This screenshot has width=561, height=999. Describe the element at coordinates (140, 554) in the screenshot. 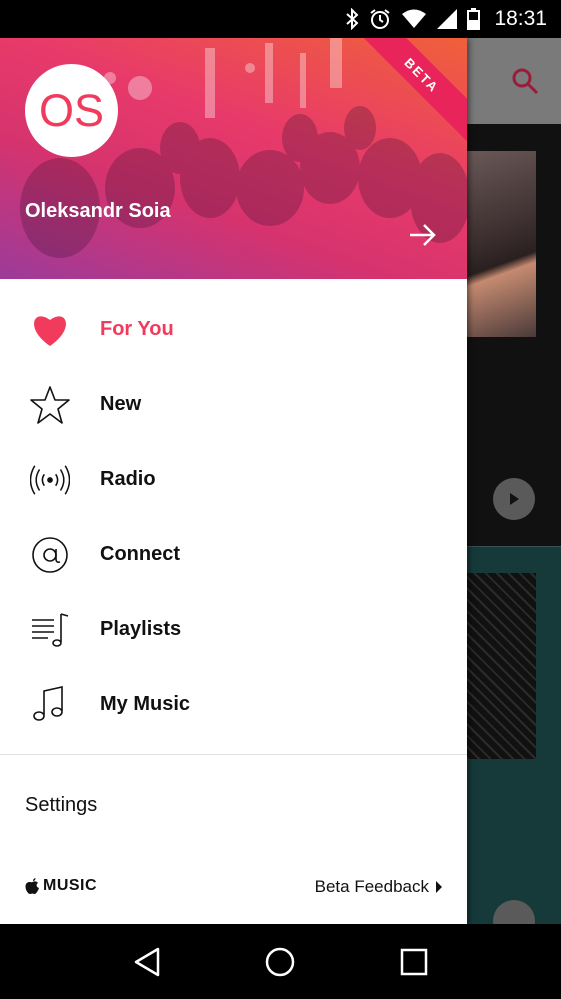

I see `menu-item-label: Connect` at that location.